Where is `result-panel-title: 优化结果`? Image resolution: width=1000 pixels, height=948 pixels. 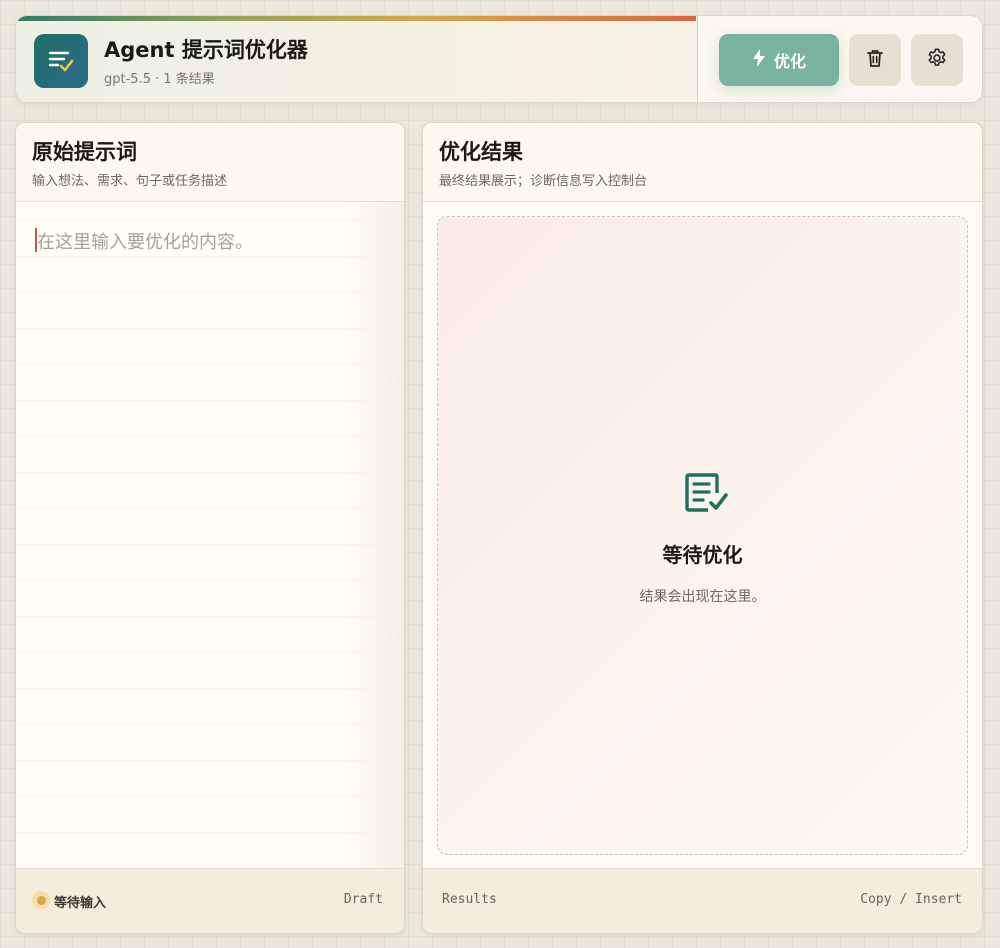
result-panel-title: 优化结果 is located at coordinates (481, 152).